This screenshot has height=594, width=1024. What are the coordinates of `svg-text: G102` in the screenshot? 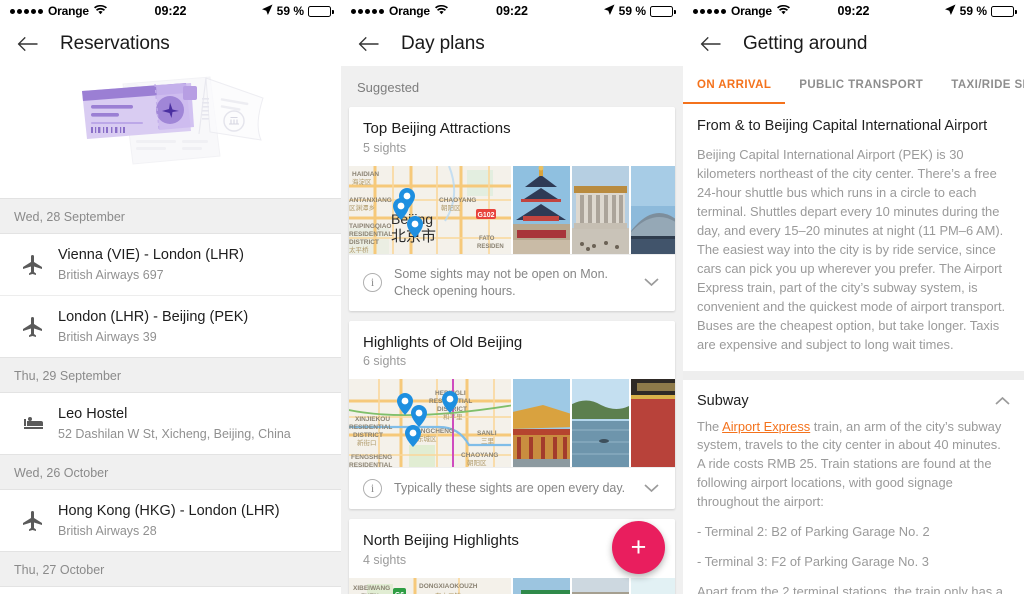 It's located at (485, 215).